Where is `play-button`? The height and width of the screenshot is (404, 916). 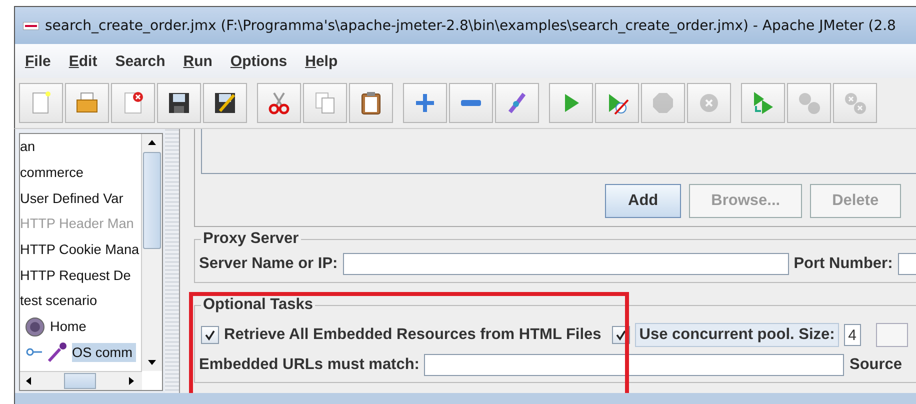
play-button is located at coordinates (571, 103).